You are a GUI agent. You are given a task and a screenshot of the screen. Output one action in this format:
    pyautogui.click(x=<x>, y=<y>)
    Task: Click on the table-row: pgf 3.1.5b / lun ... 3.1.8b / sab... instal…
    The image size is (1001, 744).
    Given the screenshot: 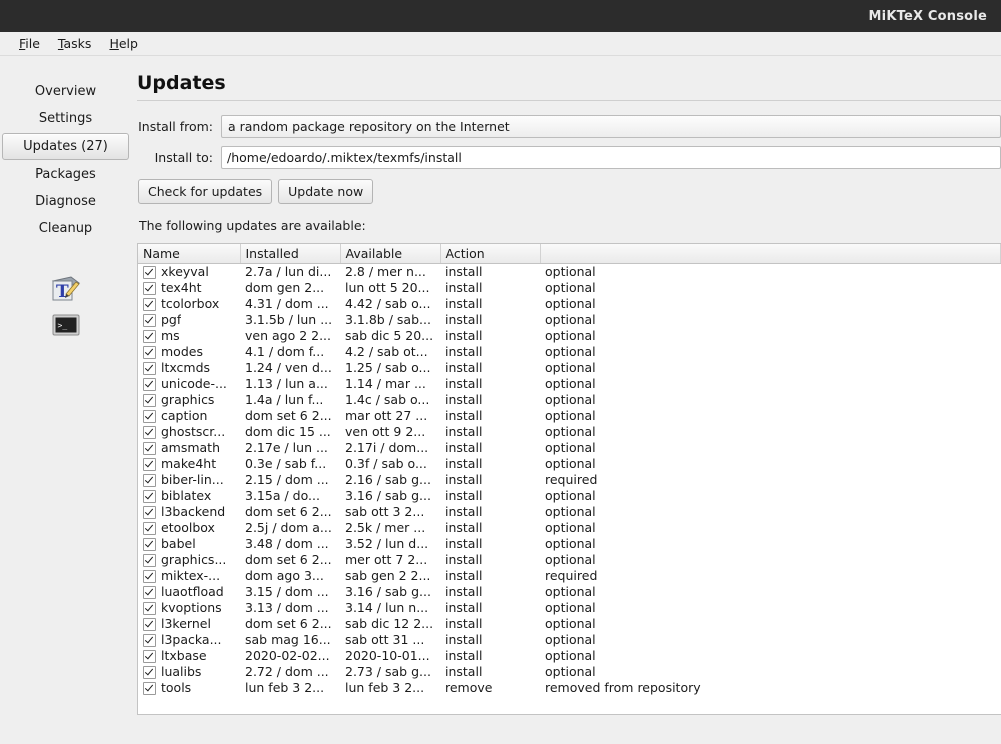 What is the action you would take?
    pyautogui.click(x=569, y=320)
    